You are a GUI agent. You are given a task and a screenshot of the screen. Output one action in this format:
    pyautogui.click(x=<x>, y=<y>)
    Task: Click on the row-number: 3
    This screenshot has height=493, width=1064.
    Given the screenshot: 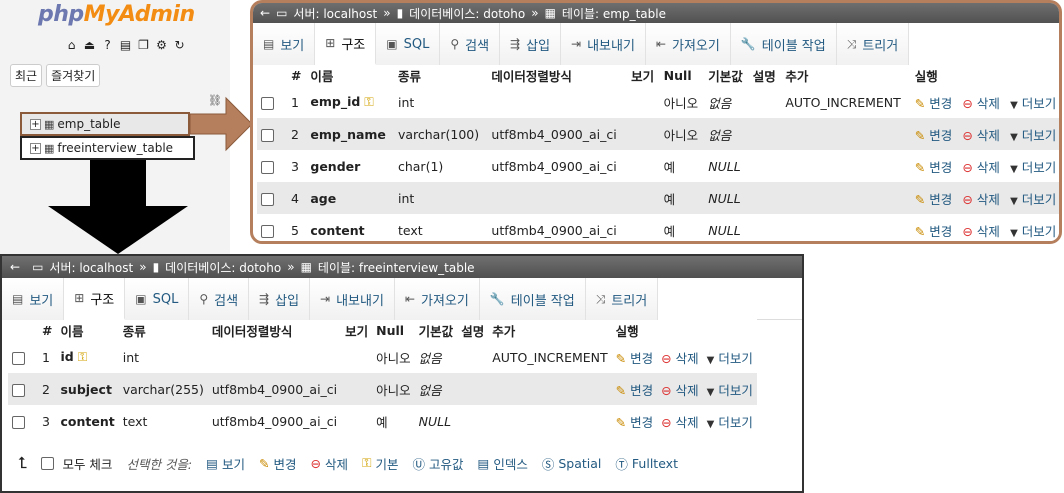 What is the action you would take?
    pyautogui.click(x=47, y=421)
    